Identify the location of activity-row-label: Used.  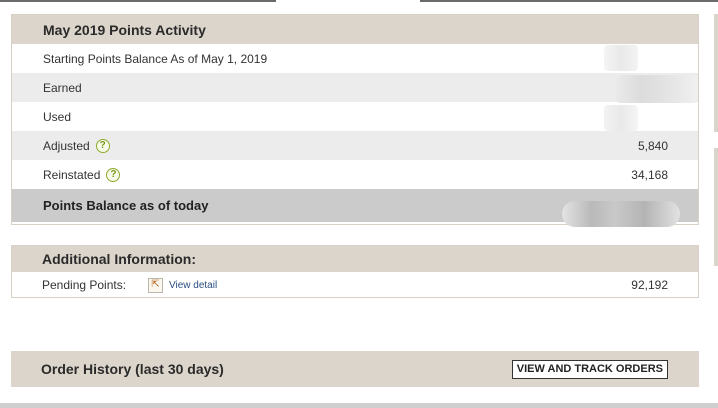
(57, 116).